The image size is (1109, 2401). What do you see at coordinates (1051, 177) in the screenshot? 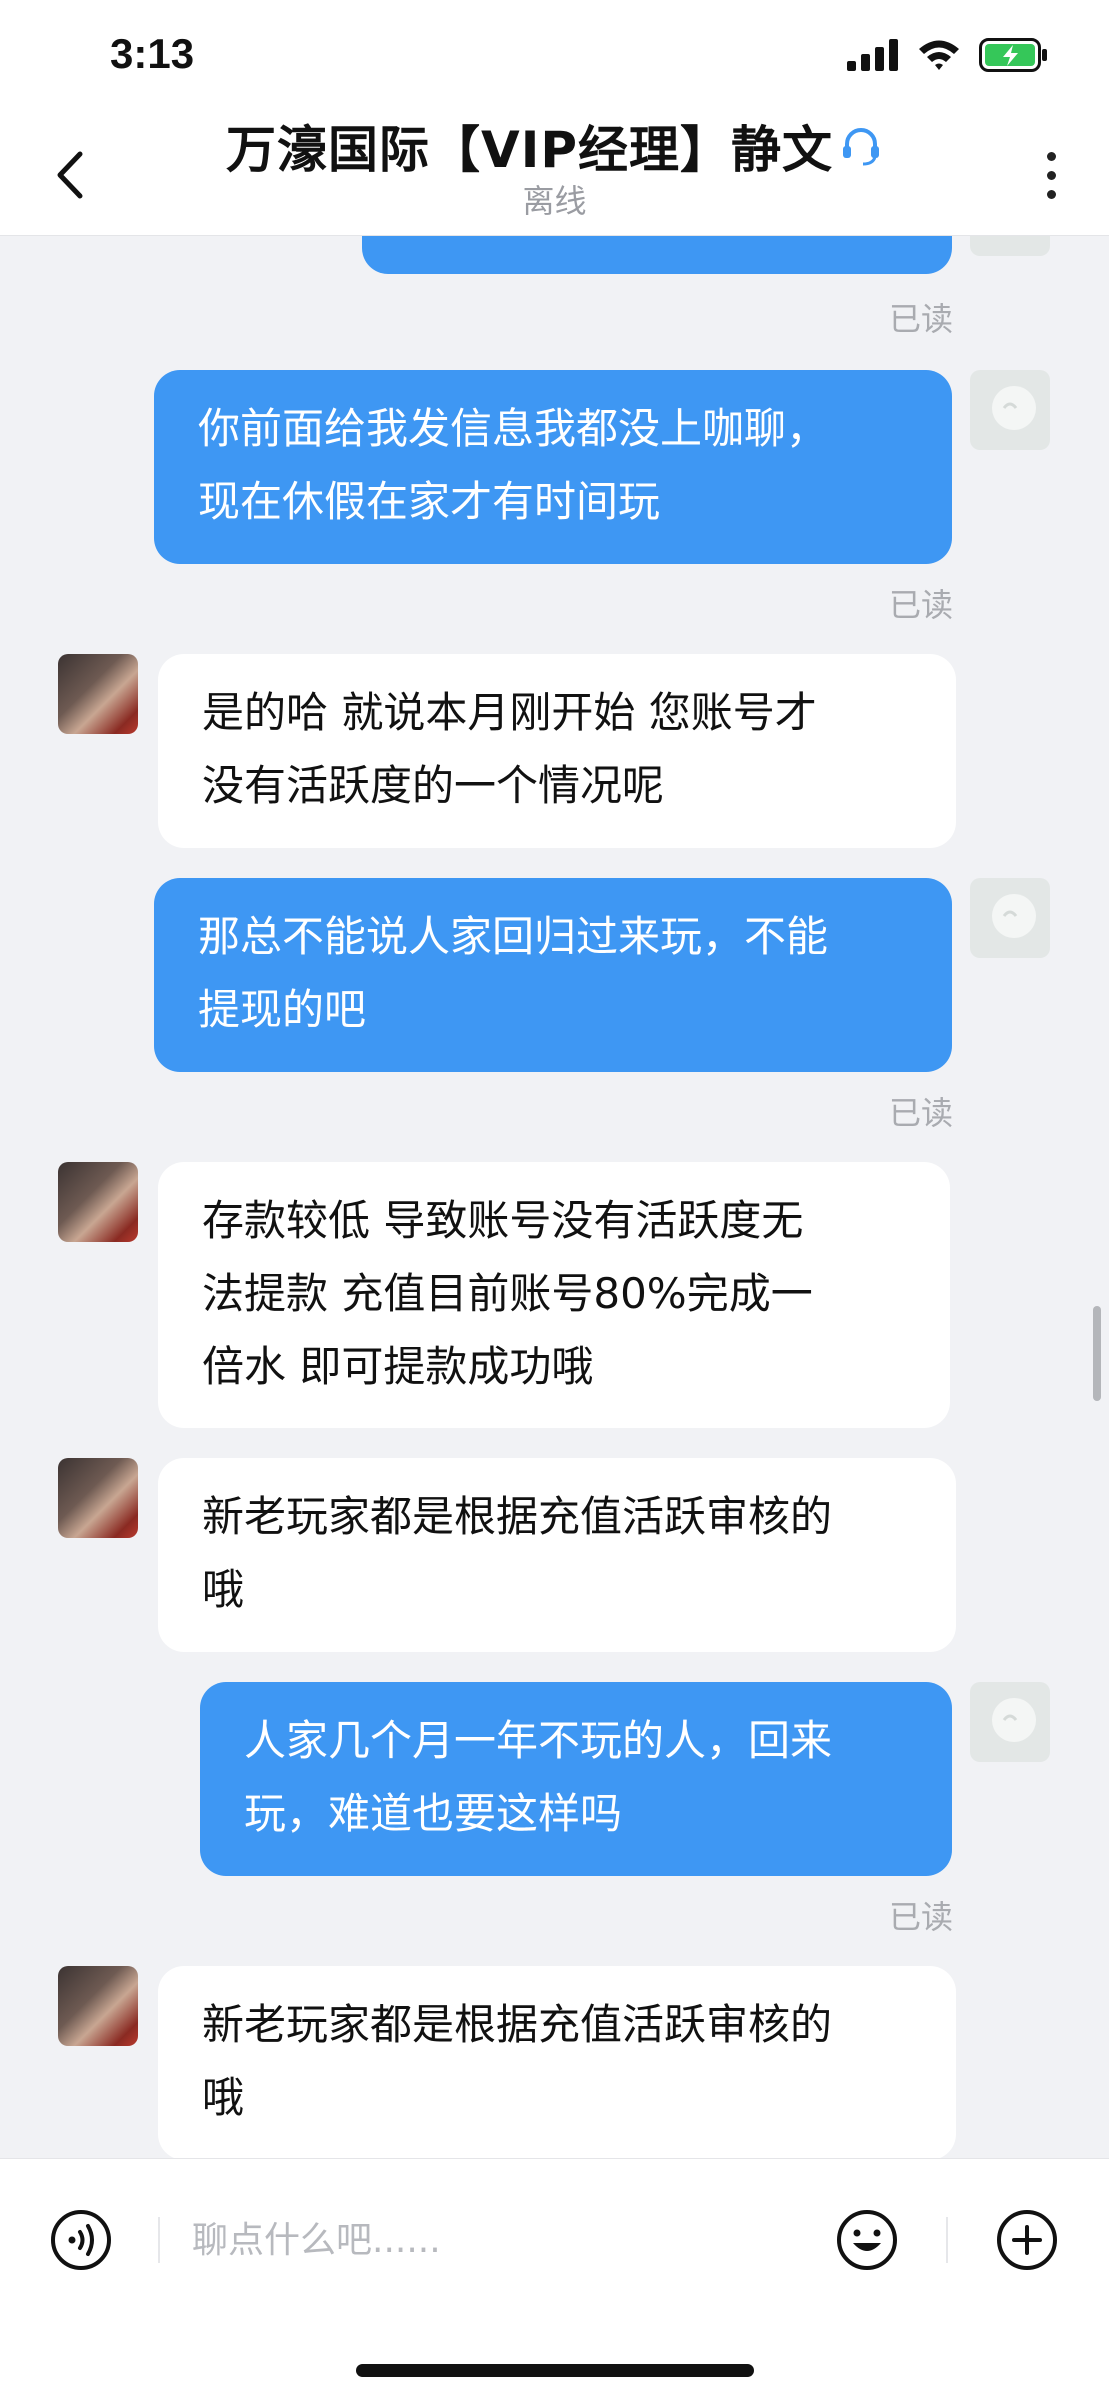
I see `more-options-icon` at bounding box center [1051, 177].